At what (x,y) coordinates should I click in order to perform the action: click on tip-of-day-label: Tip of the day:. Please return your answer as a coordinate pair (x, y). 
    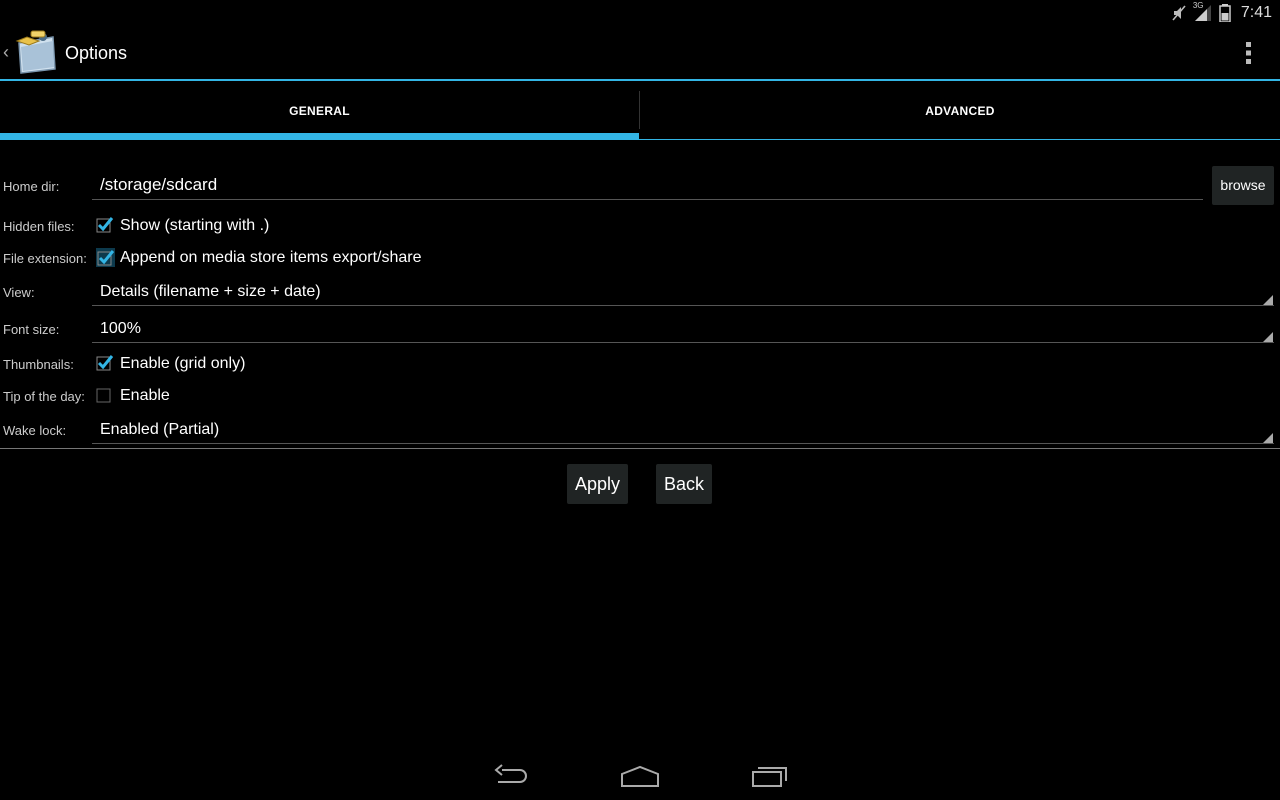
    Looking at the image, I should click on (44, 396).